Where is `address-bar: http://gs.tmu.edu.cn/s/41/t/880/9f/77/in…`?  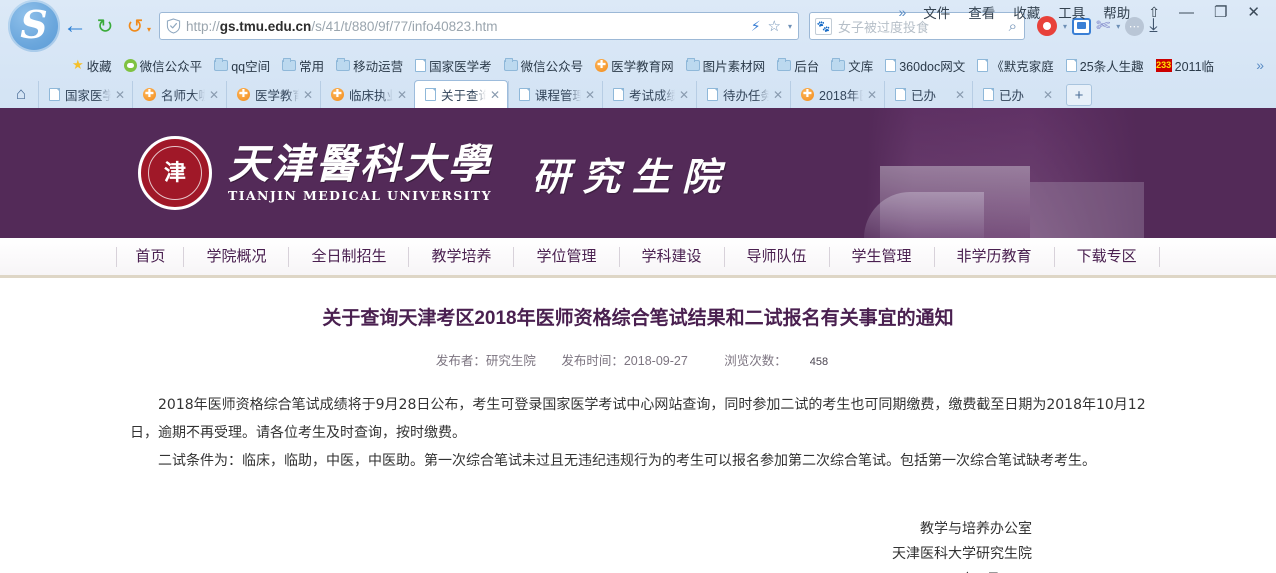 address-bar: http://gs.tmu.edu.cn/s/41/t/880/9f/77/in… is located at coordinates (479, 26).